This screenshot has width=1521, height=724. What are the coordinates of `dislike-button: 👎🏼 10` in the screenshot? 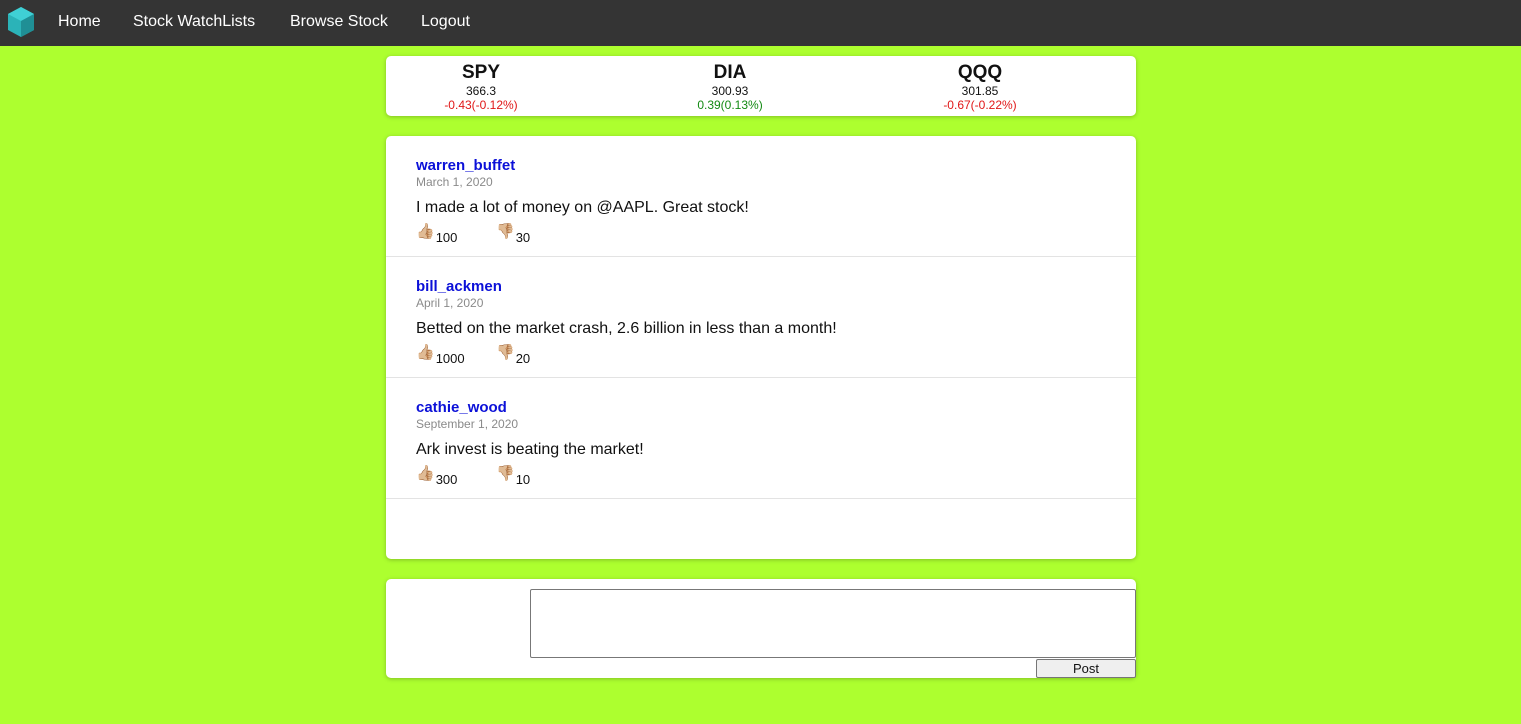 It's located at (513, 476).